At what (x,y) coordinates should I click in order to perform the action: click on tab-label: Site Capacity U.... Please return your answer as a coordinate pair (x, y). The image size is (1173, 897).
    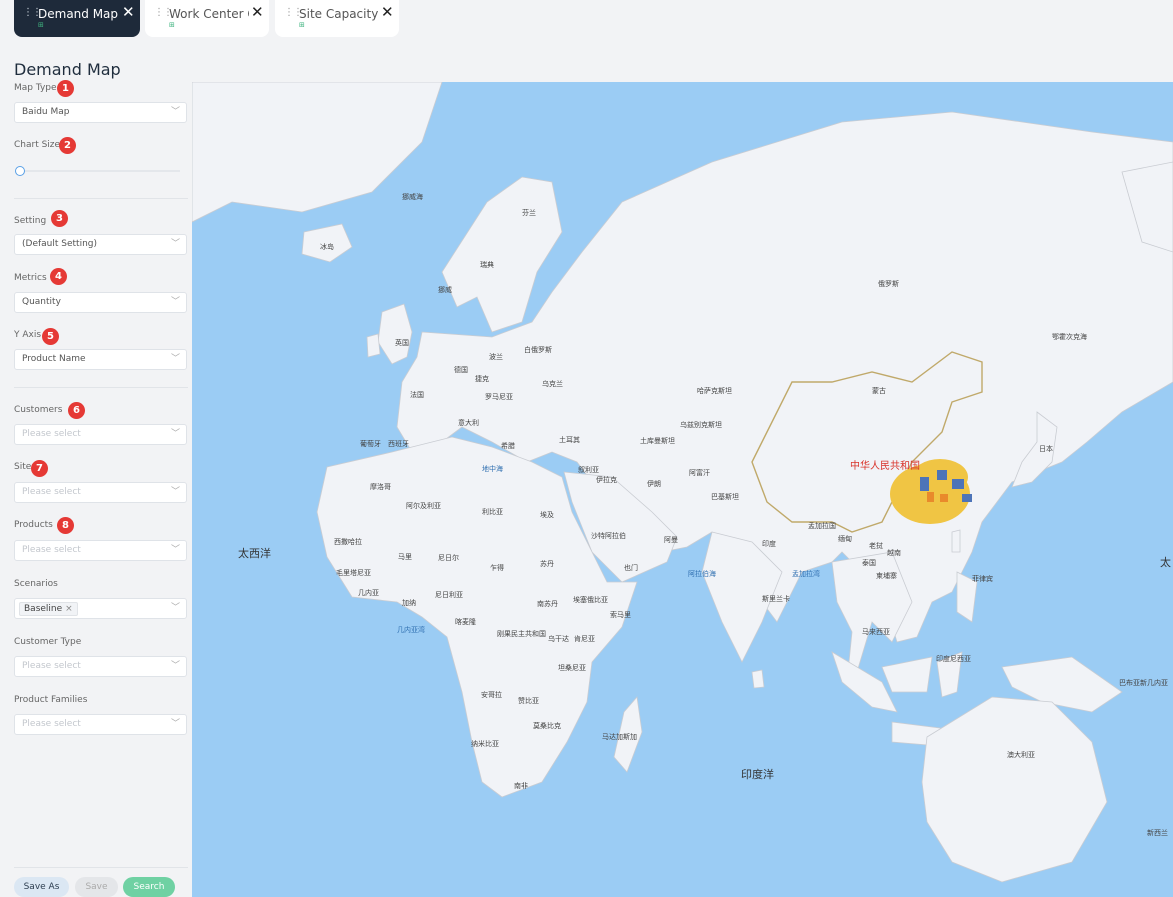
    Looking at the image, I should click on (340, 14).